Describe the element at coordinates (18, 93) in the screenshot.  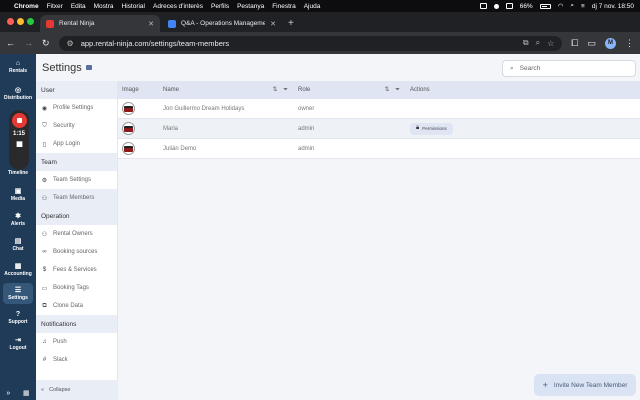
I see `rail-item-distribution: ◎ Distribution` at that location.